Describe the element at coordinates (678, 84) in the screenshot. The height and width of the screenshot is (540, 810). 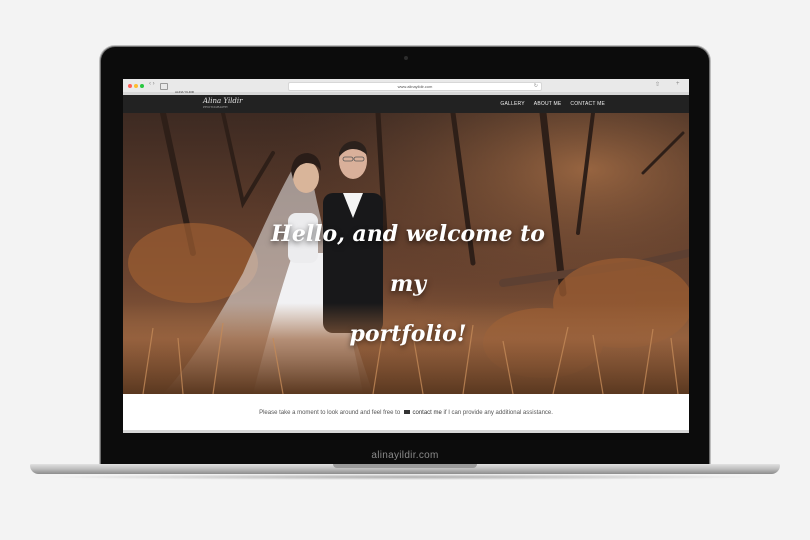
I see `new-tab-icon: +` at that location.